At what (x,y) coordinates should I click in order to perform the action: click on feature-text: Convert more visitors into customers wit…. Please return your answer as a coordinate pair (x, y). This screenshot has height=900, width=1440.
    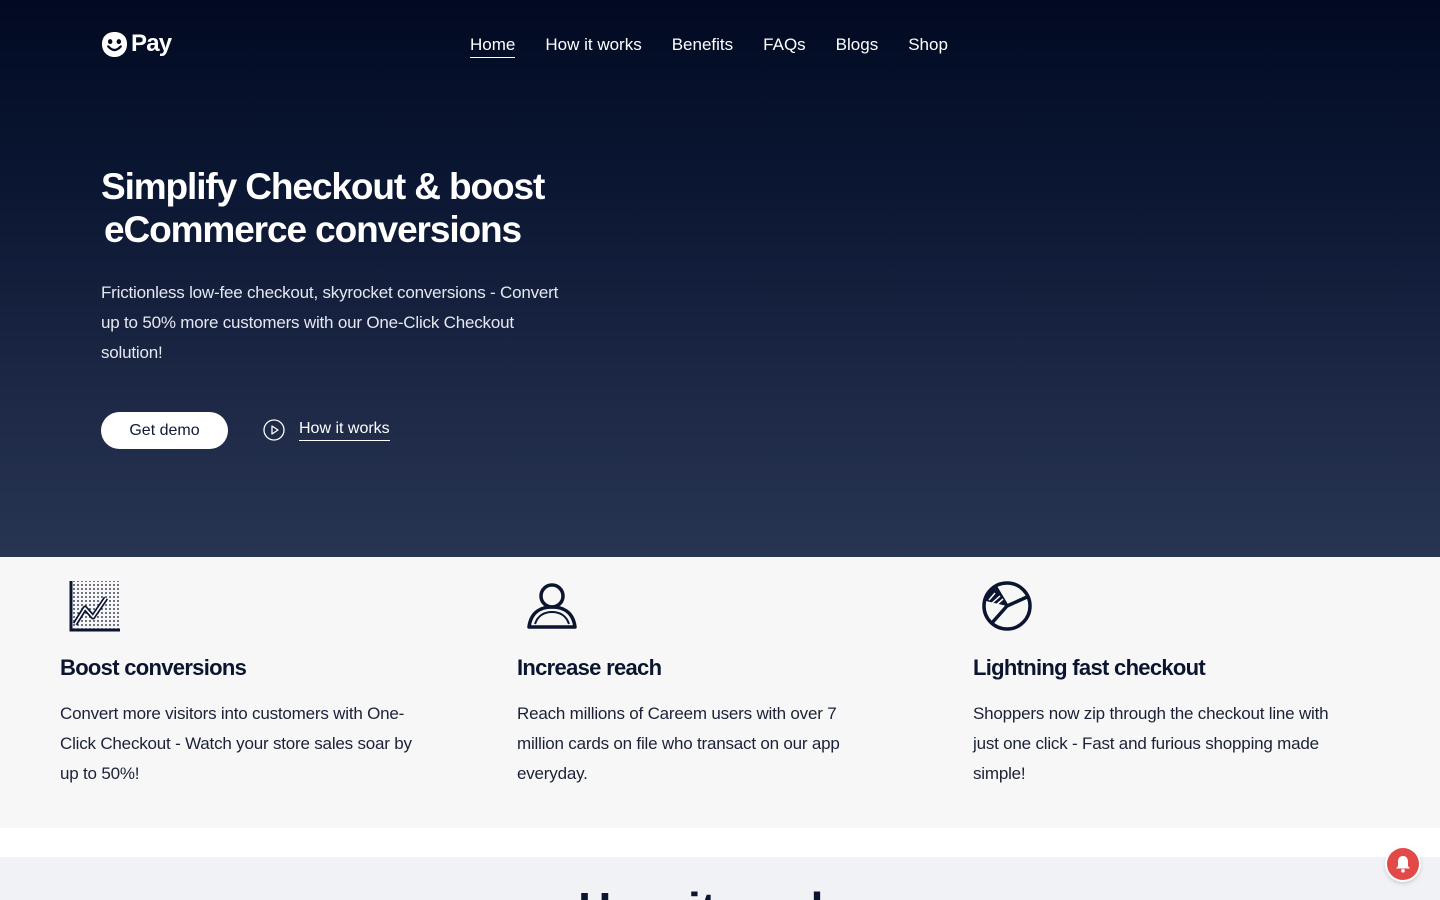
    Looking at the image, I should click on (236, 743).